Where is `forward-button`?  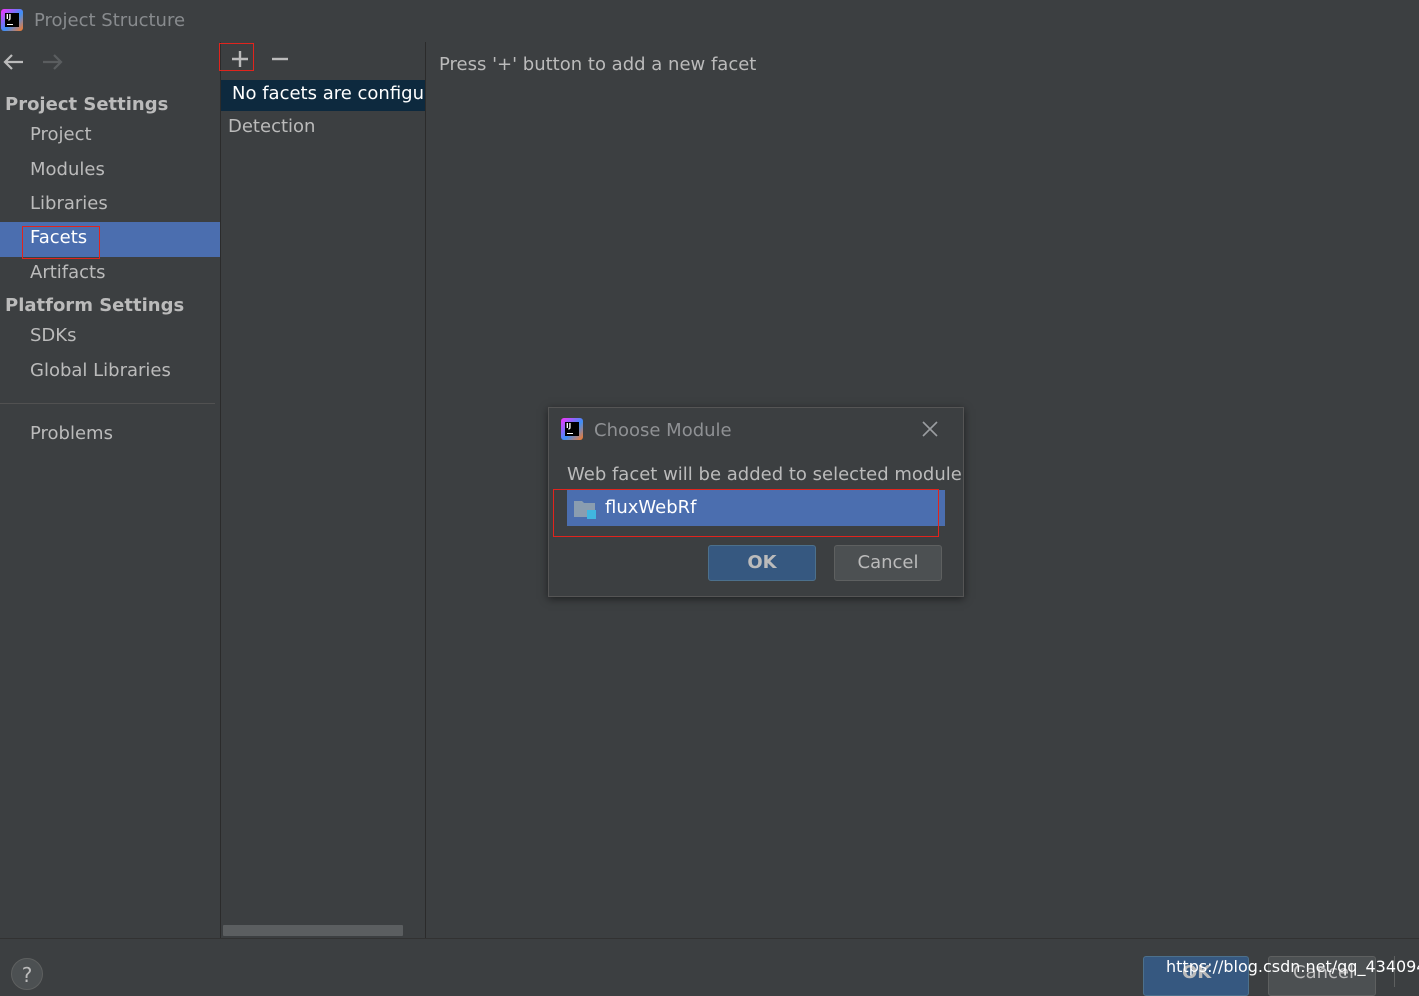
forward-button is located at coordinates (52, 62).